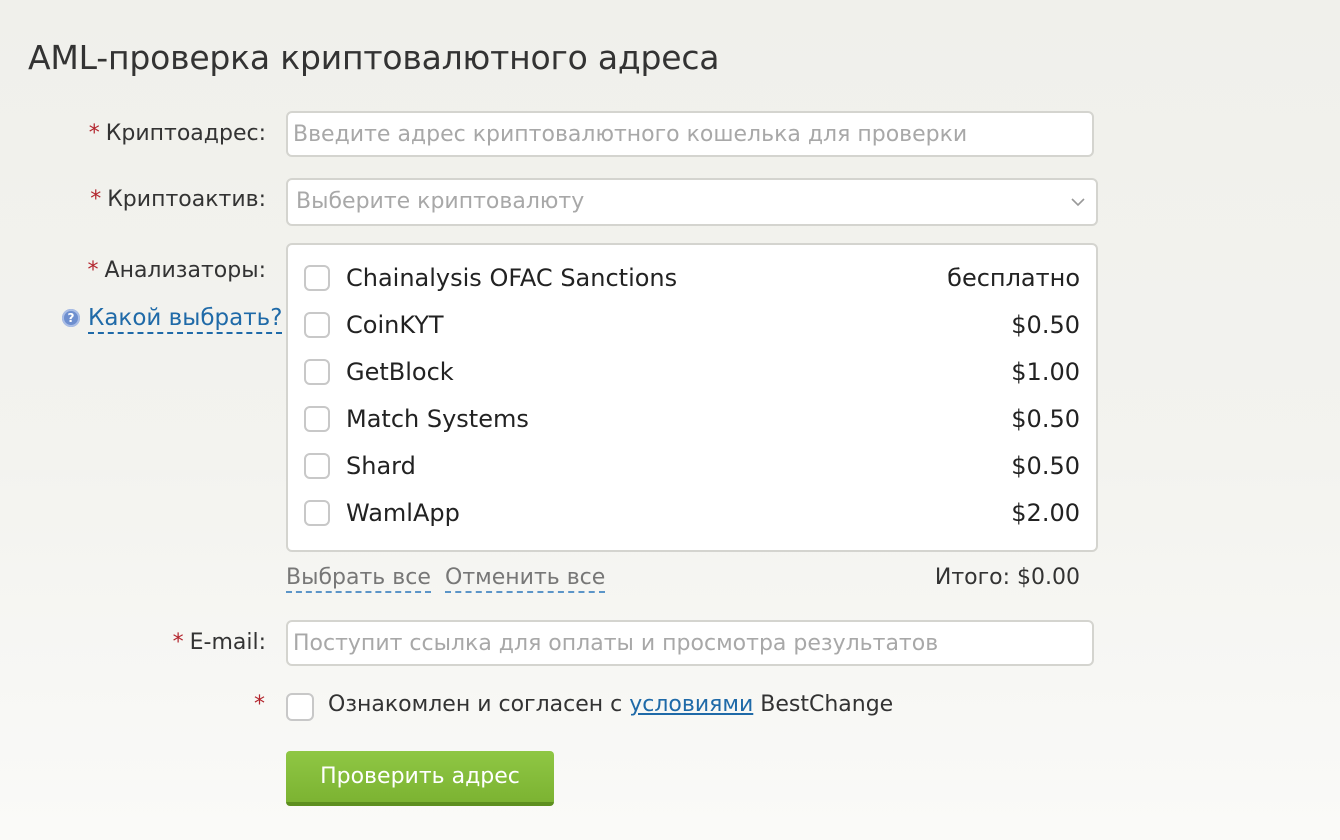 The width and height of the screenshot is (1340, 840). I want to click on check-address-button: Проверить адрес, so click(420, 778).